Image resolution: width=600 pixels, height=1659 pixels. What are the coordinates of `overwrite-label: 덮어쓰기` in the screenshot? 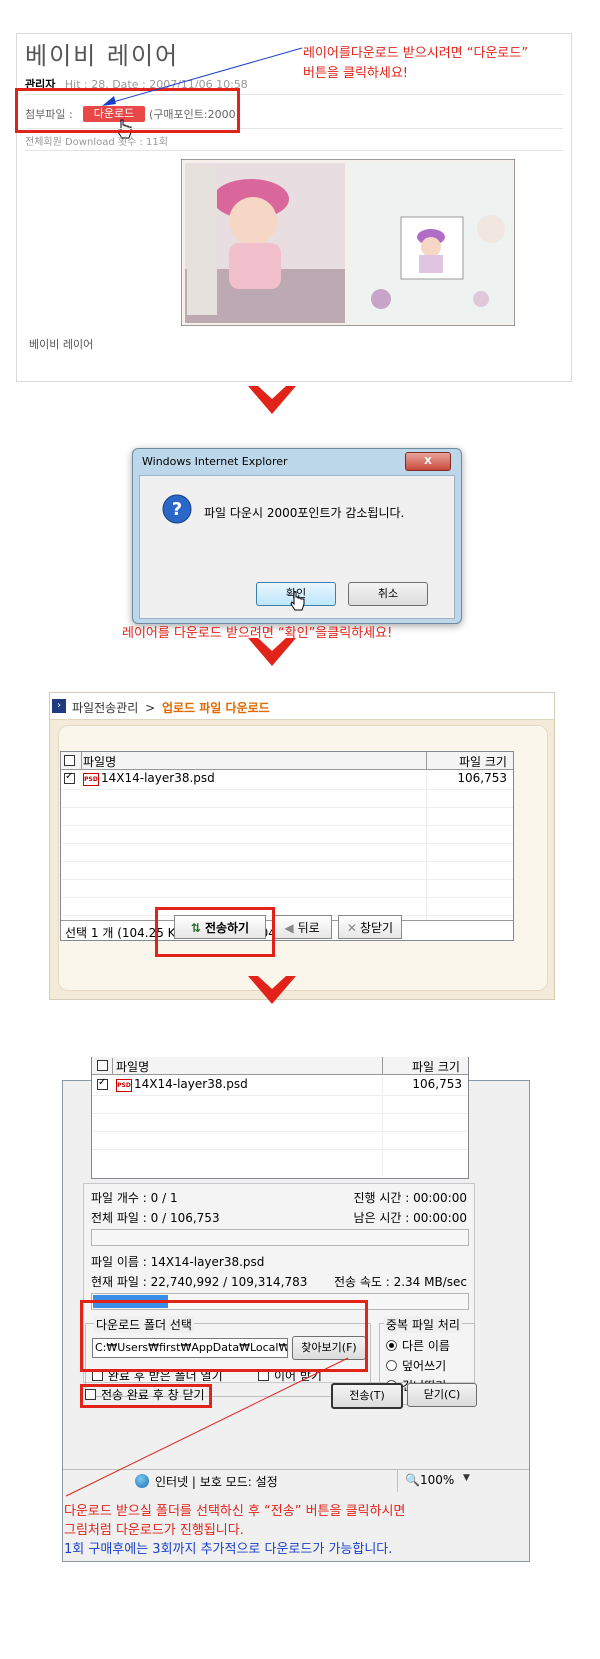 It's located at (424, 1366).